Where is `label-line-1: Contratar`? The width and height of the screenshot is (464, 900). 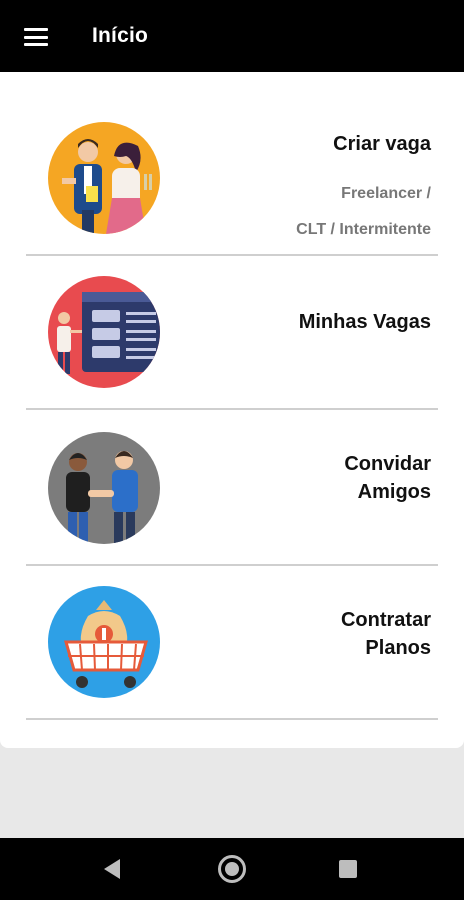 label-line-1: Contratar is located at coordinates (385, 620).